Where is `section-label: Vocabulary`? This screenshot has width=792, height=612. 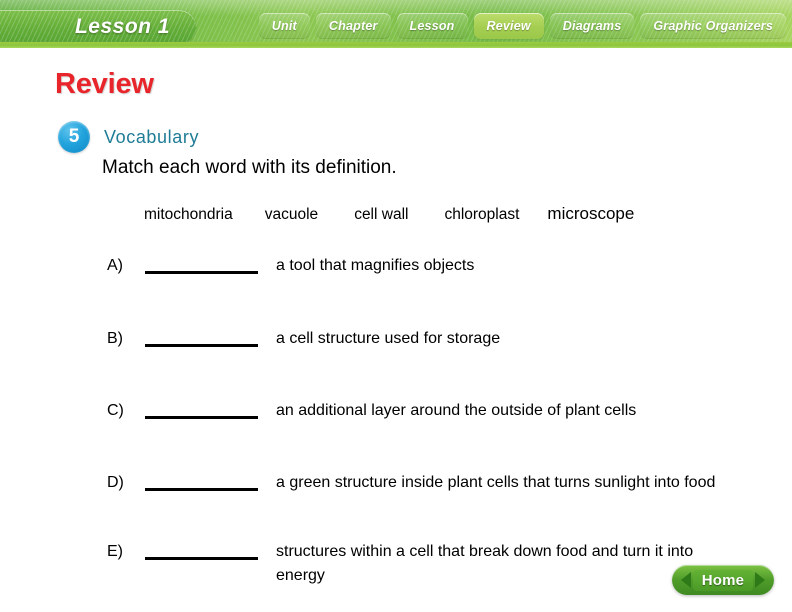 section-label: Vocabulary is located at coordinates (152, 136).